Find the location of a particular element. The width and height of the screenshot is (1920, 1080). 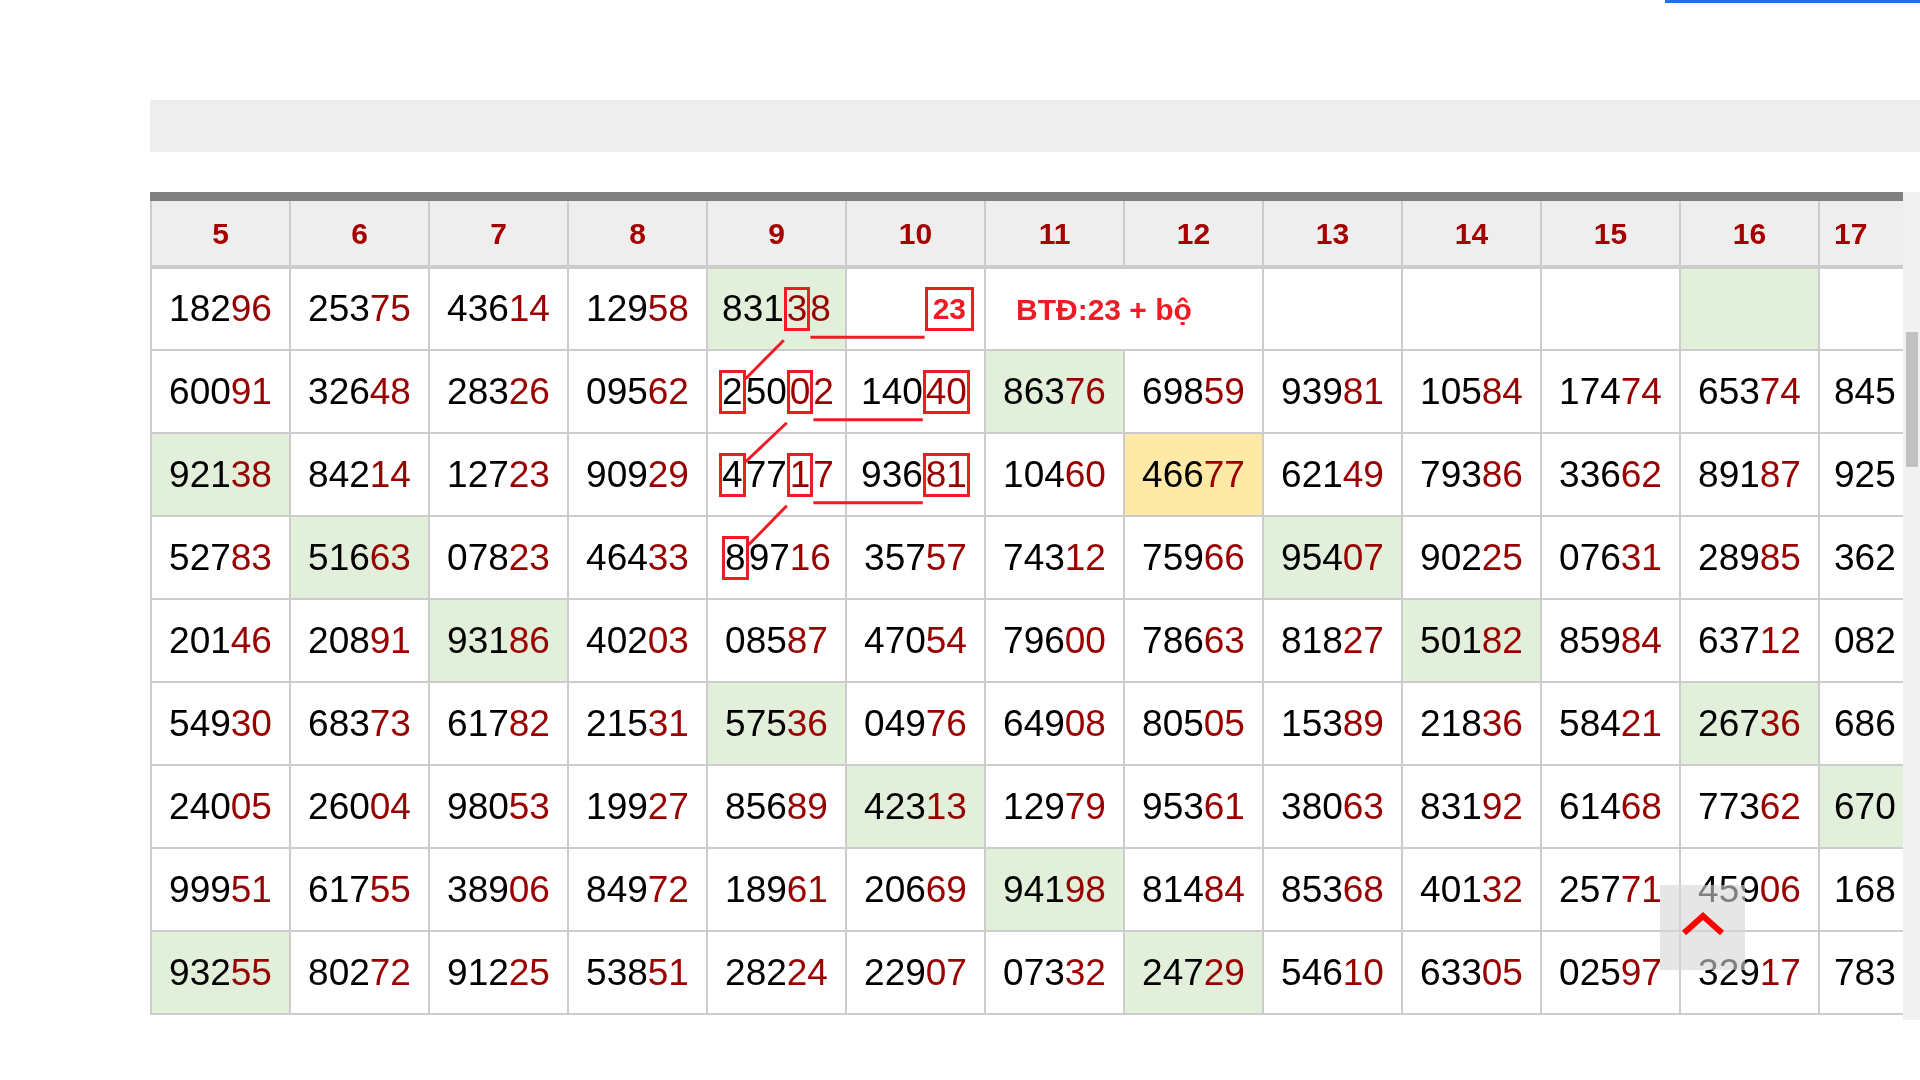

table-cell: 61782 is located at coordinates (498, 723).